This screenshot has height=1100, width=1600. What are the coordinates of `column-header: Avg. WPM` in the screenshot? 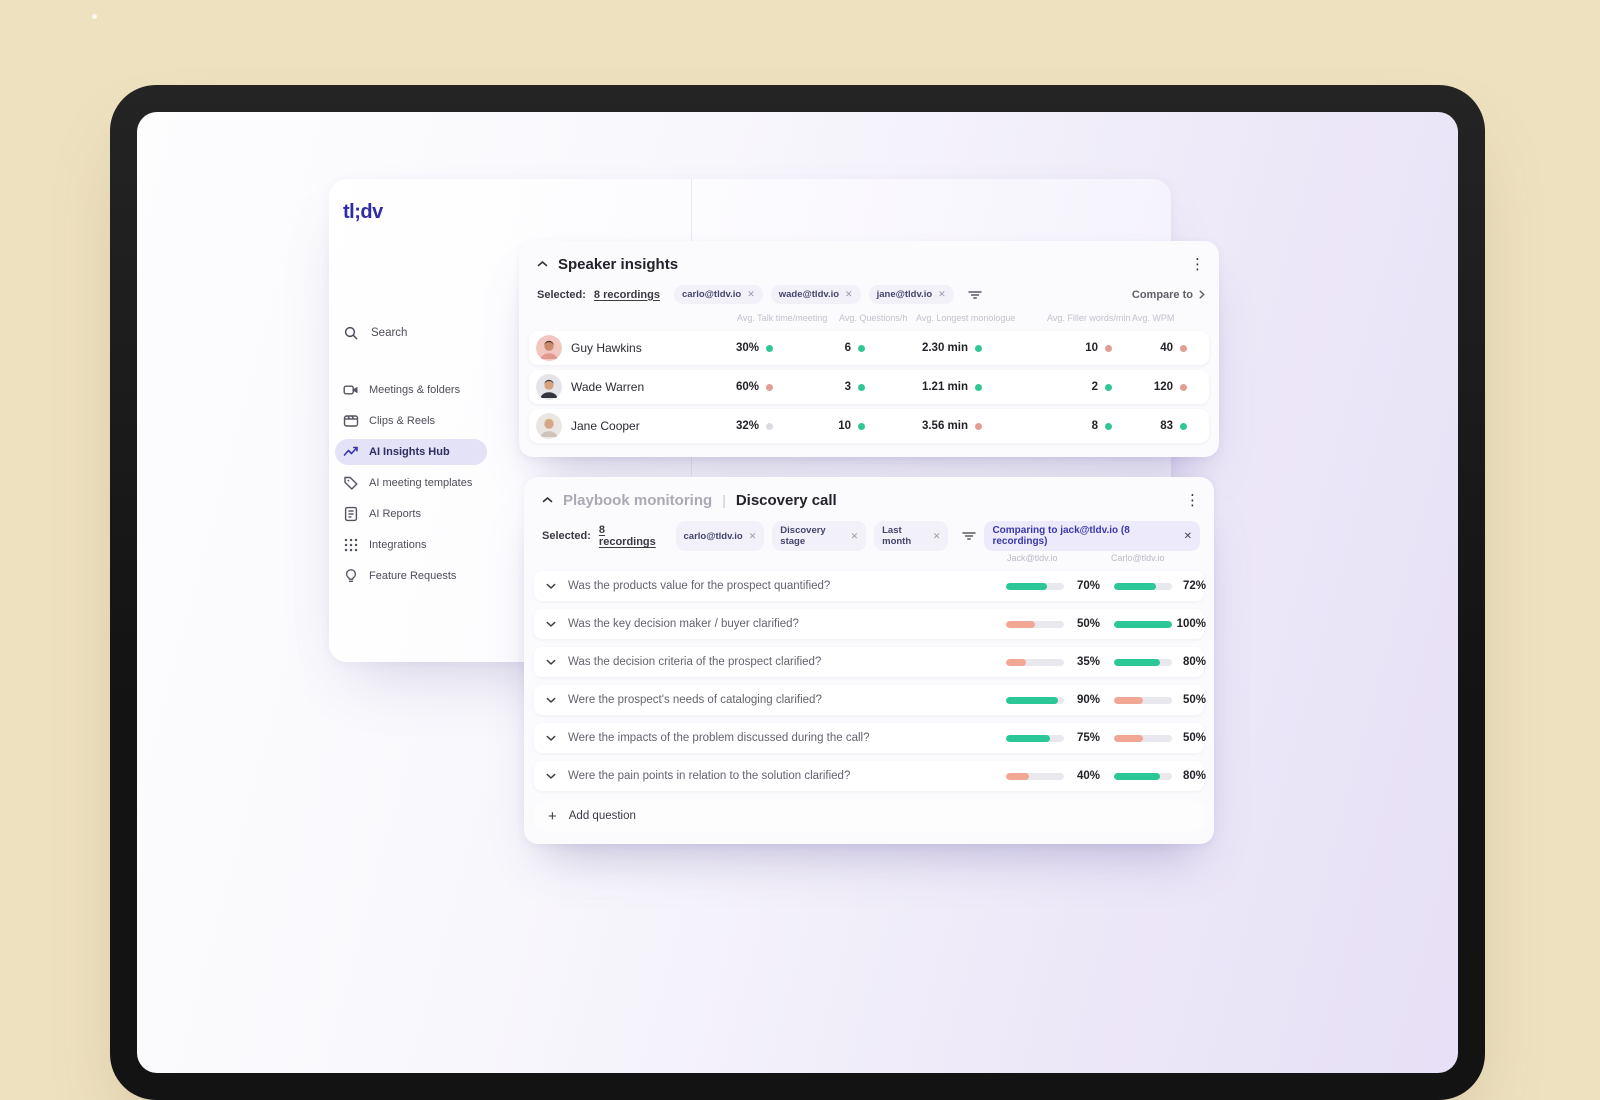 It's located at (1153, 318).